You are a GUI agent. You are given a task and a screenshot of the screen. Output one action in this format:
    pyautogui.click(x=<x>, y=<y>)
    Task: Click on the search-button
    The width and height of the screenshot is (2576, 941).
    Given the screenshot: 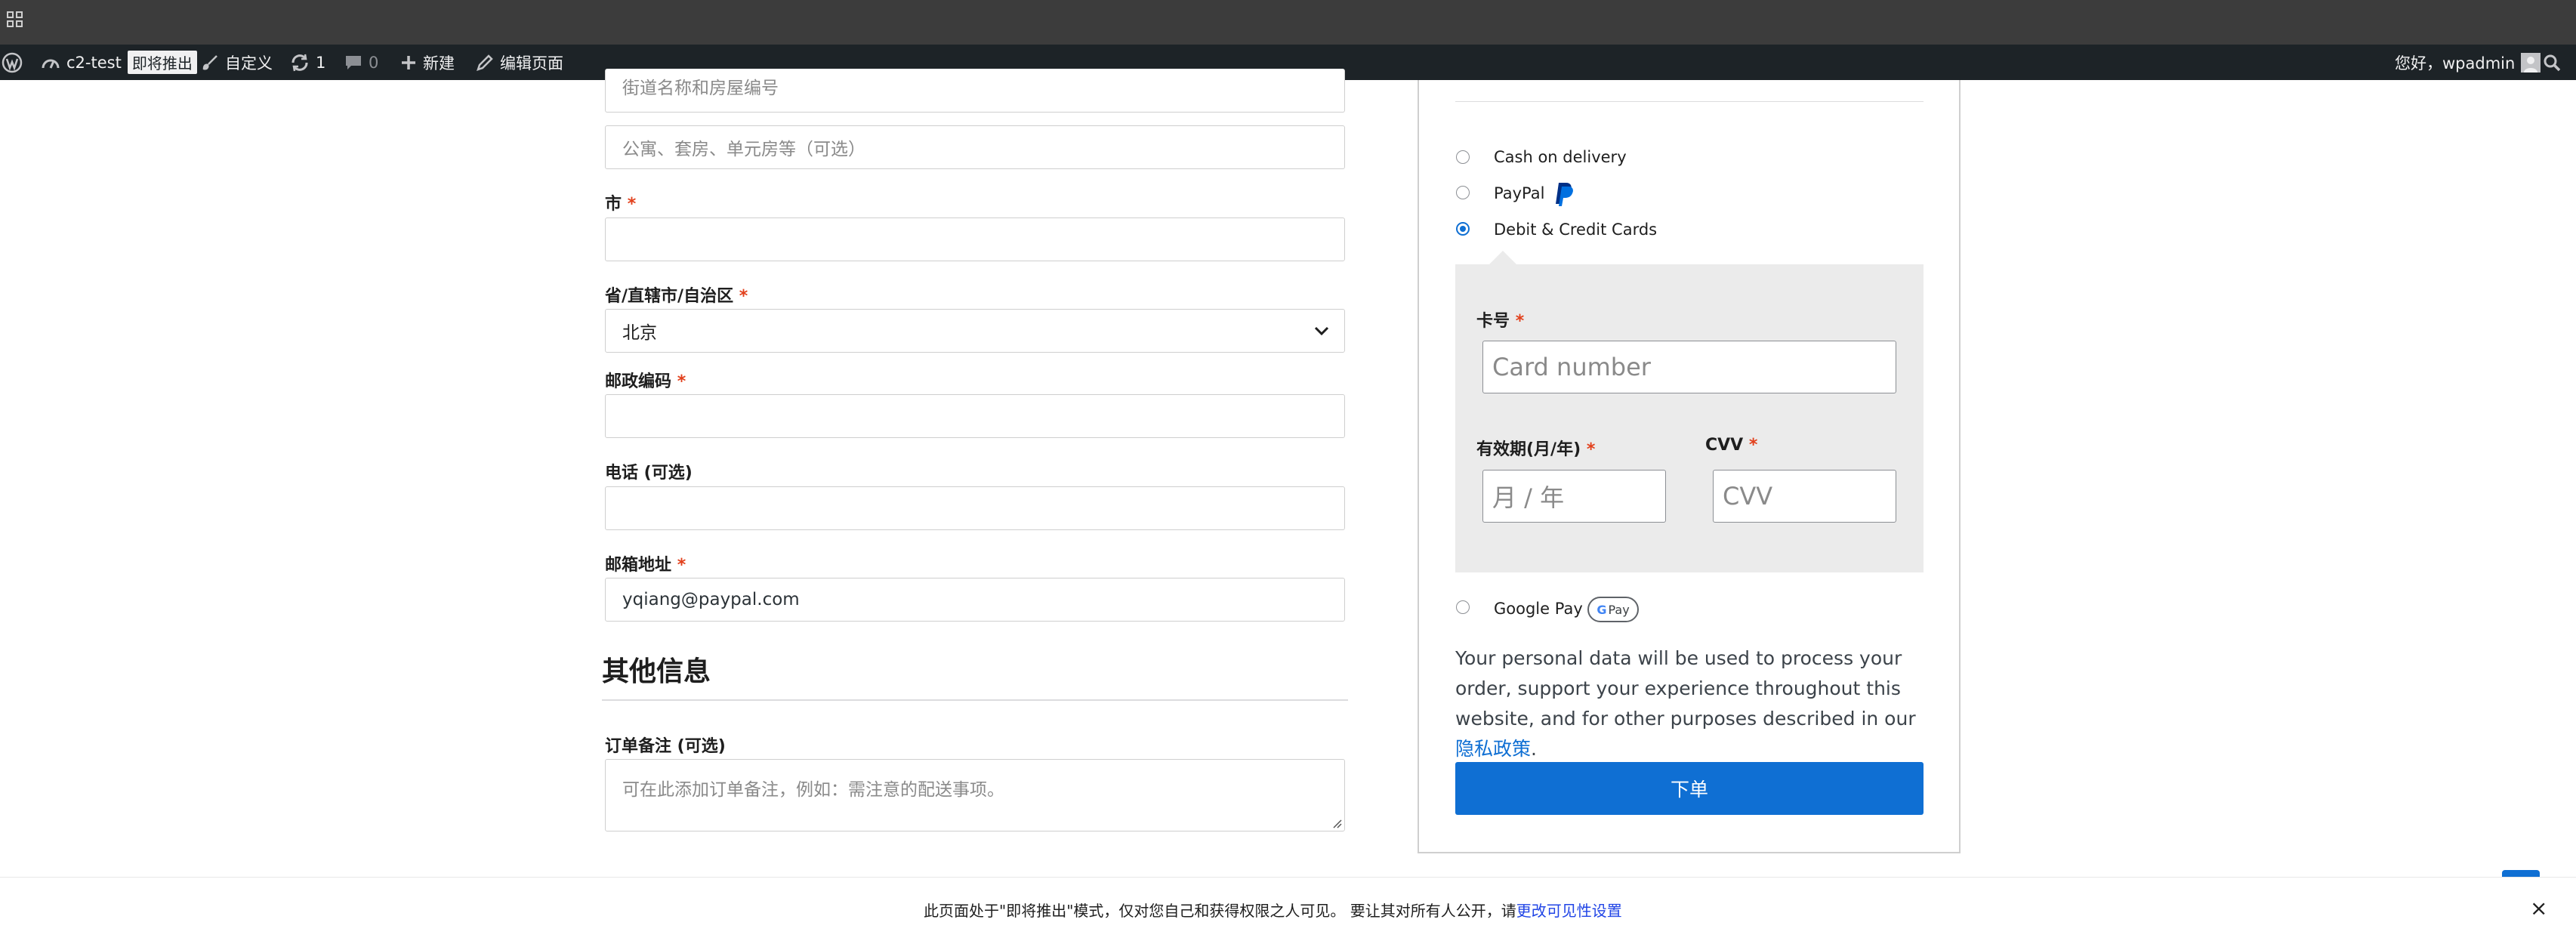 What is the action you would take?
    pyautogui.click(x=2552, y=62)
    